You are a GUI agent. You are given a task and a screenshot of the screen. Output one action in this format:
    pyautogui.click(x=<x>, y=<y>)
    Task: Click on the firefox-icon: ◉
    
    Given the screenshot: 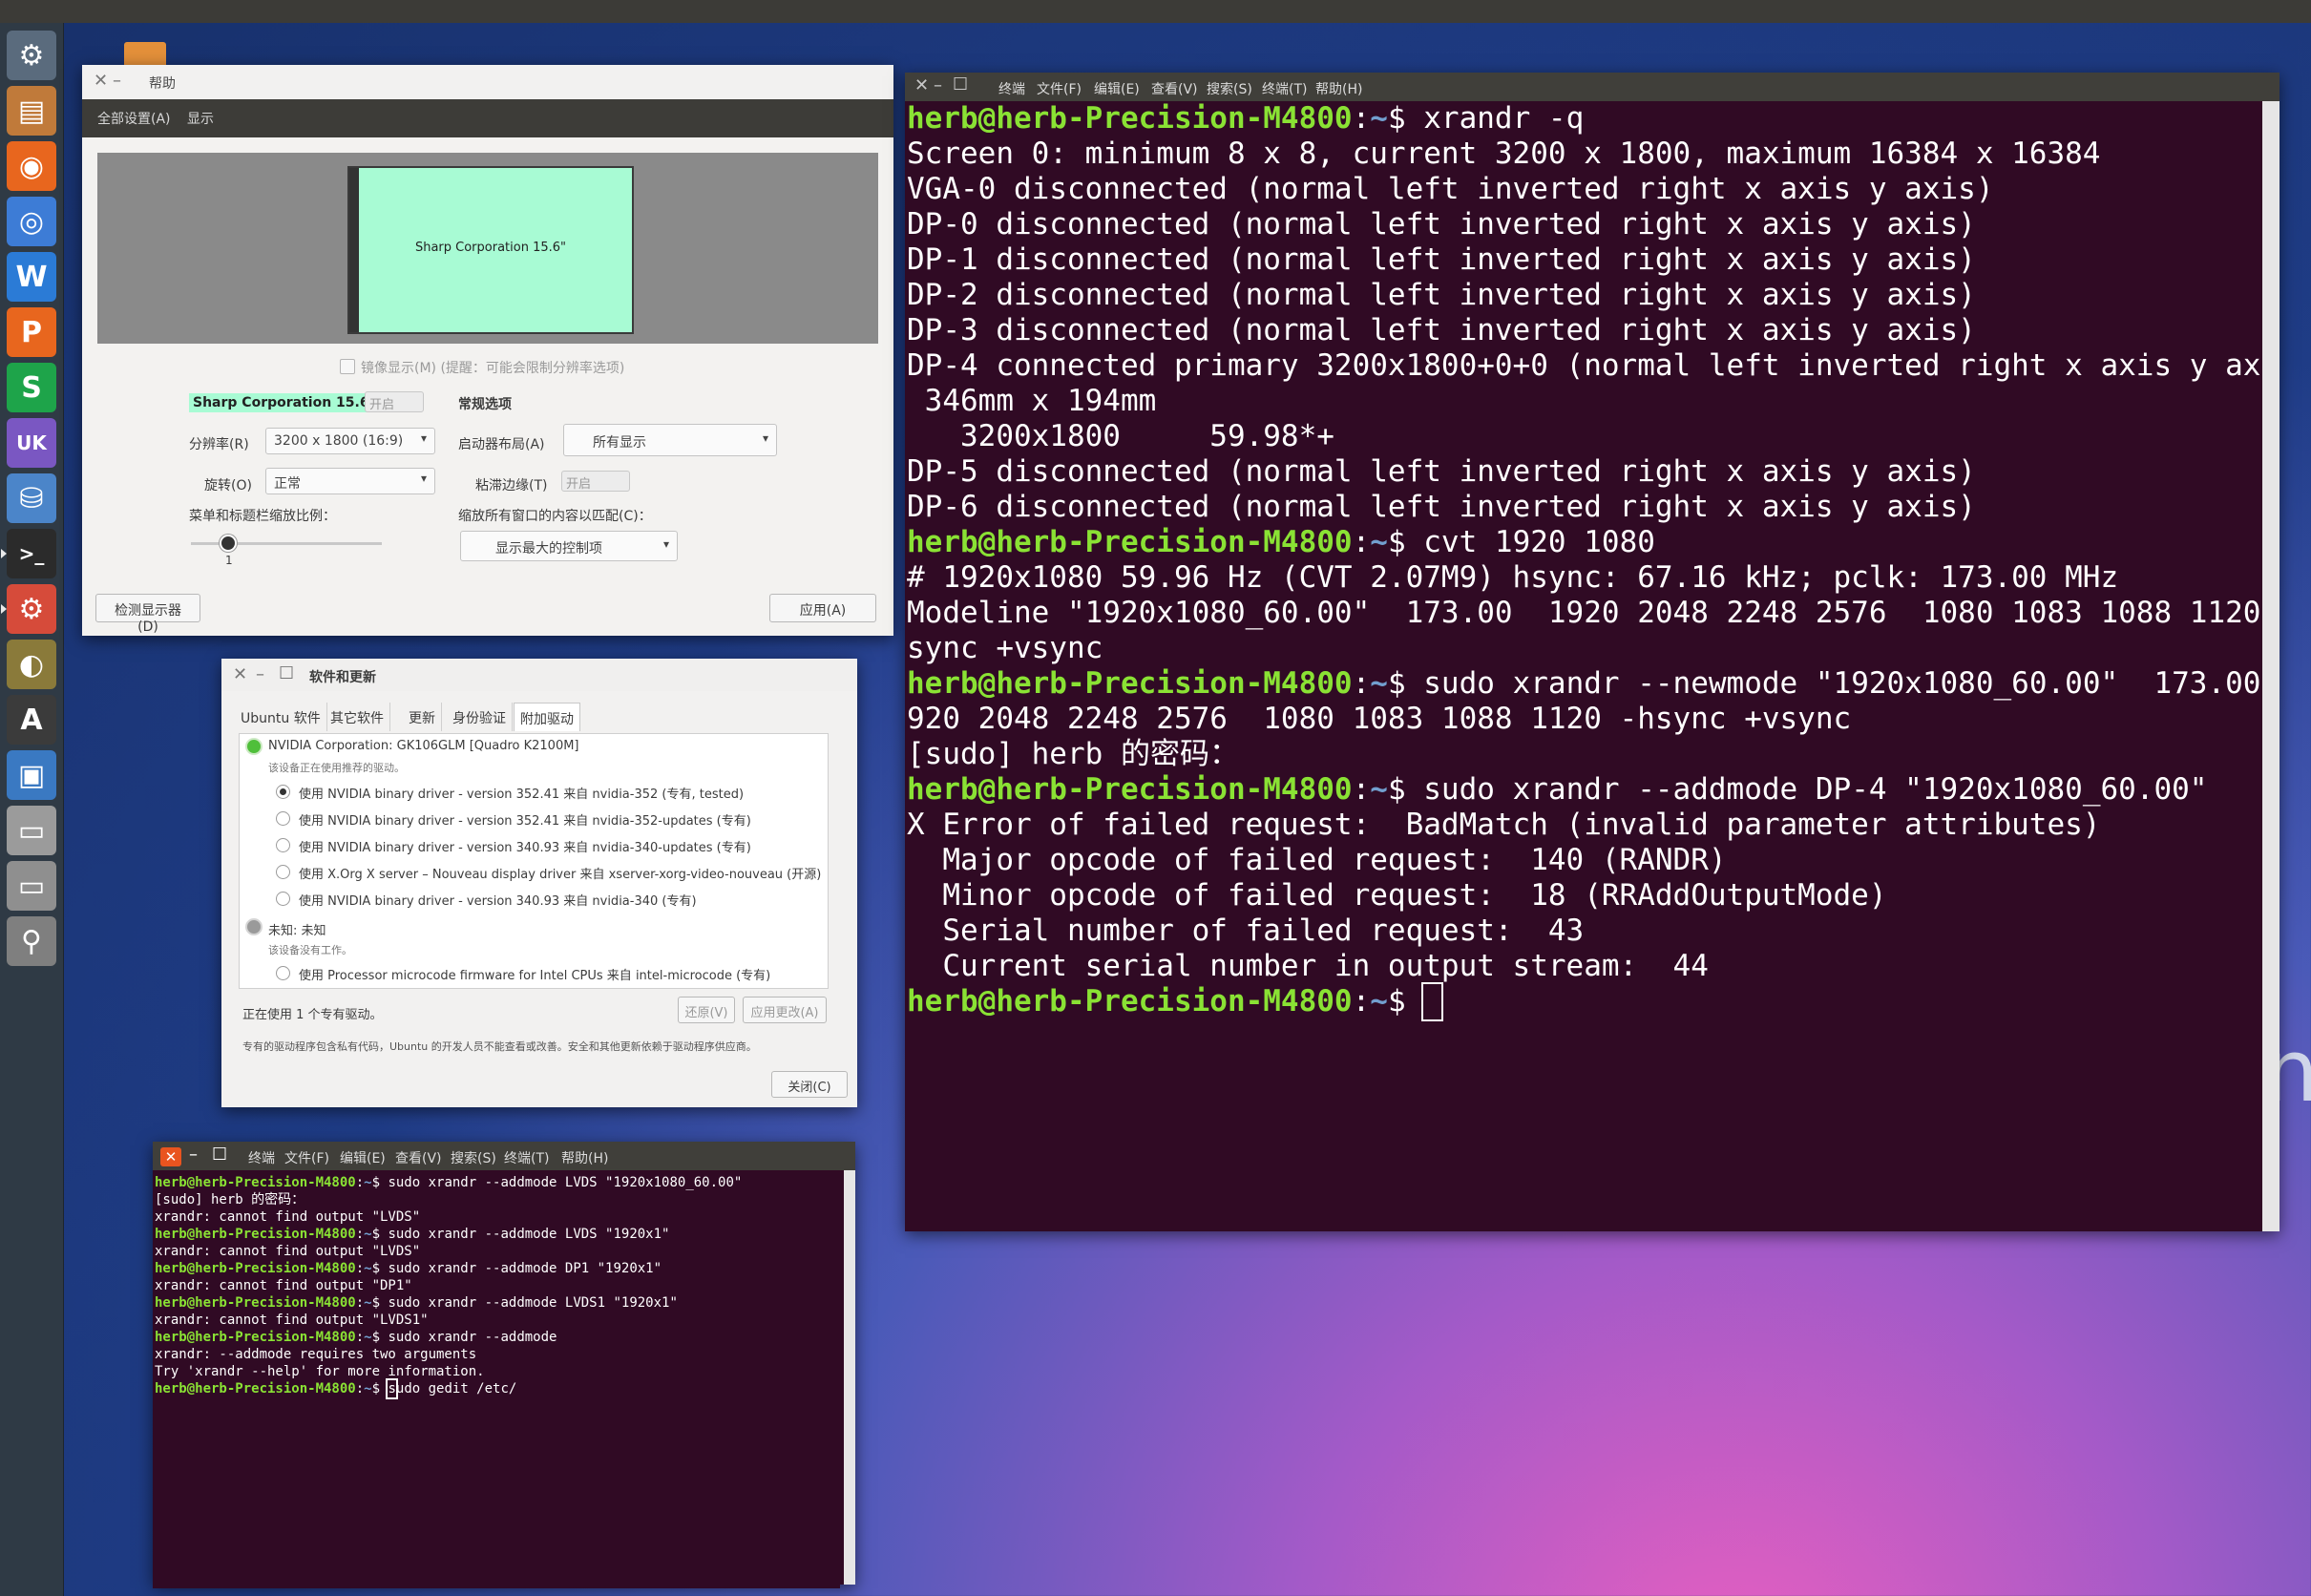 What is the action you would take?
    pyautogui.click(x=32, y=166)
    